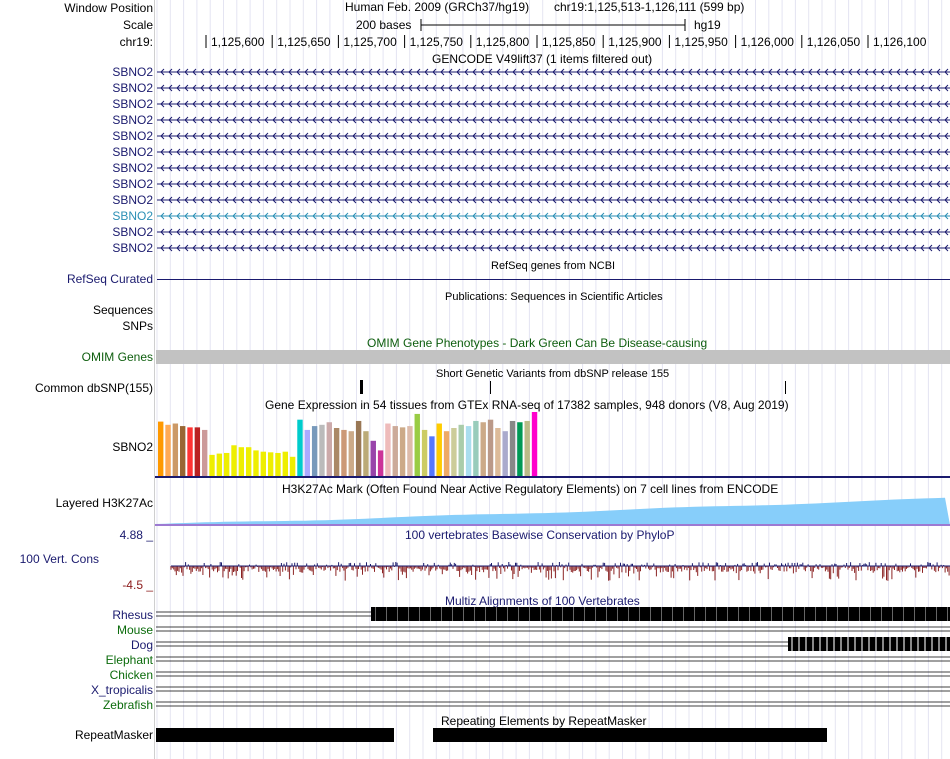 The image size is (950, 759). Describe the element at coordinates (128, 705) in the screenshot. I see `species-label: Zebrafish` at that location.